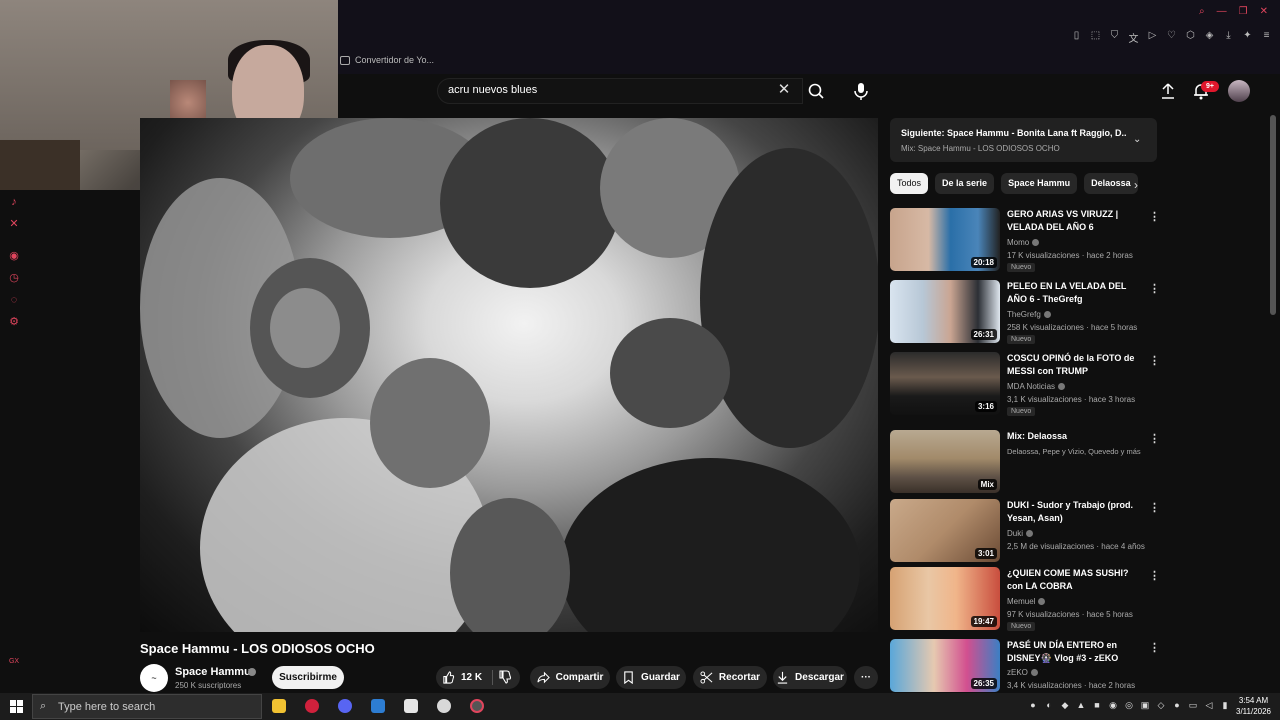 The width and height of the screenshot is (1280, 720). I want to click on subscribe-button: Suscribirme, so click(308, 677).